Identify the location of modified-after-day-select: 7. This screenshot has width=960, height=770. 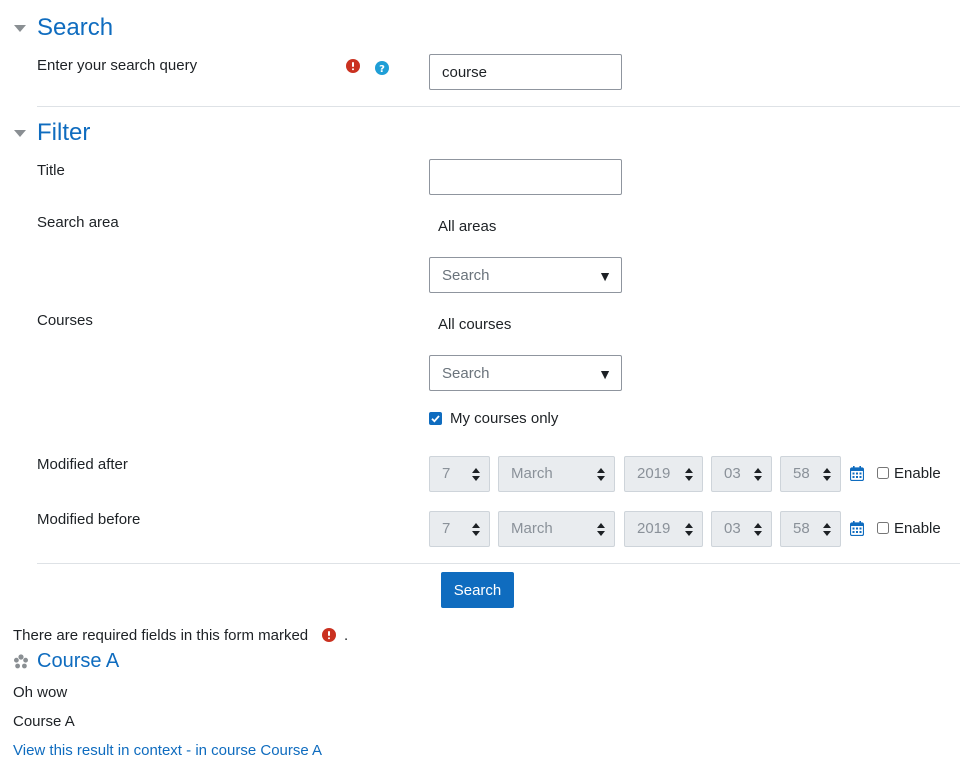
(459, 474).